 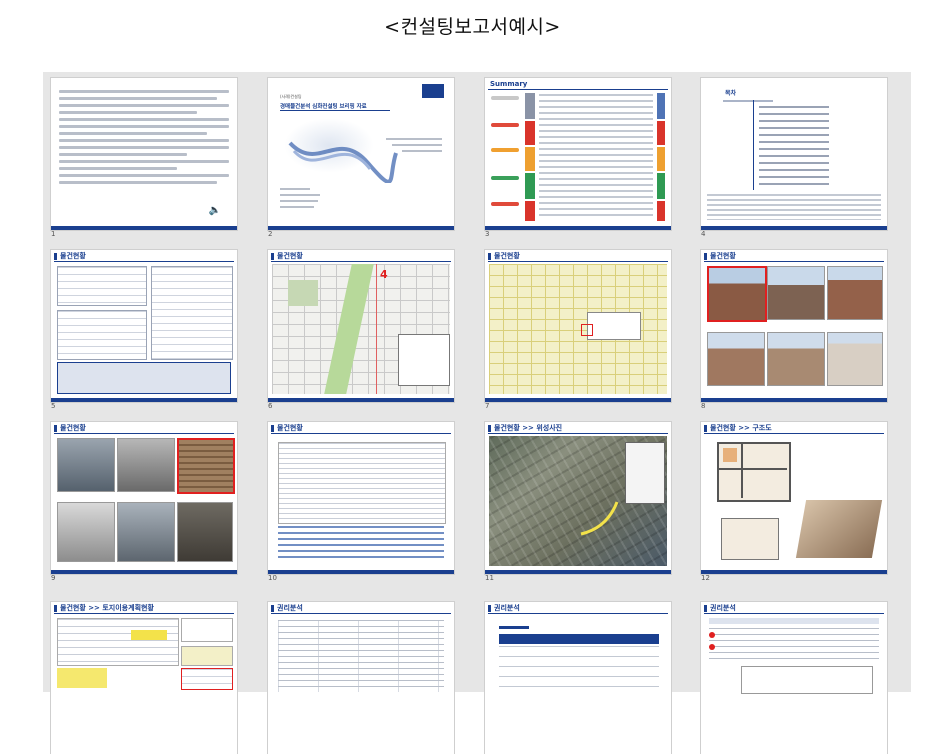 I want to click on summary-heading: Summary, so click(x=509, y=84).